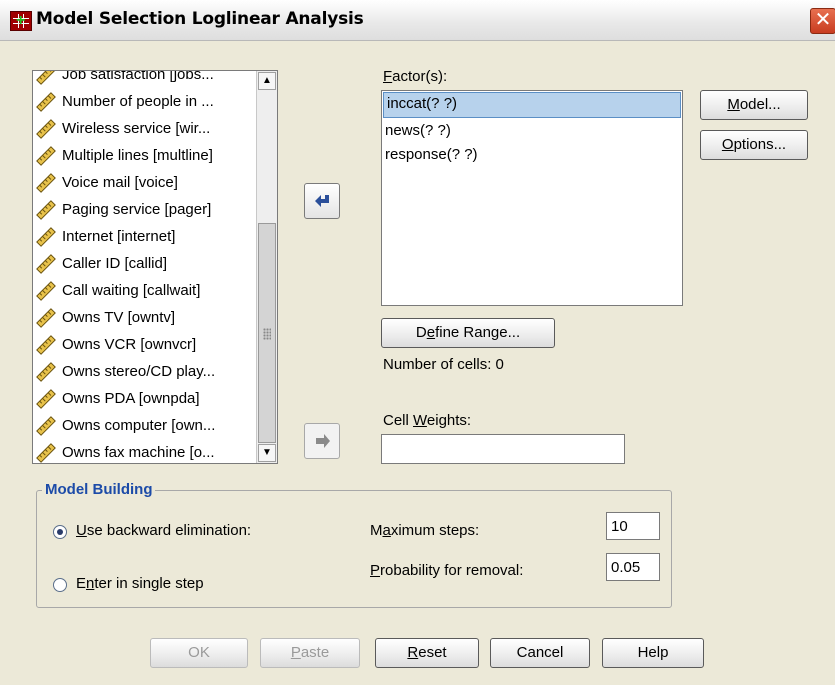  I want to click on variable-item: Owns TV [owntv], so click(144, 317).